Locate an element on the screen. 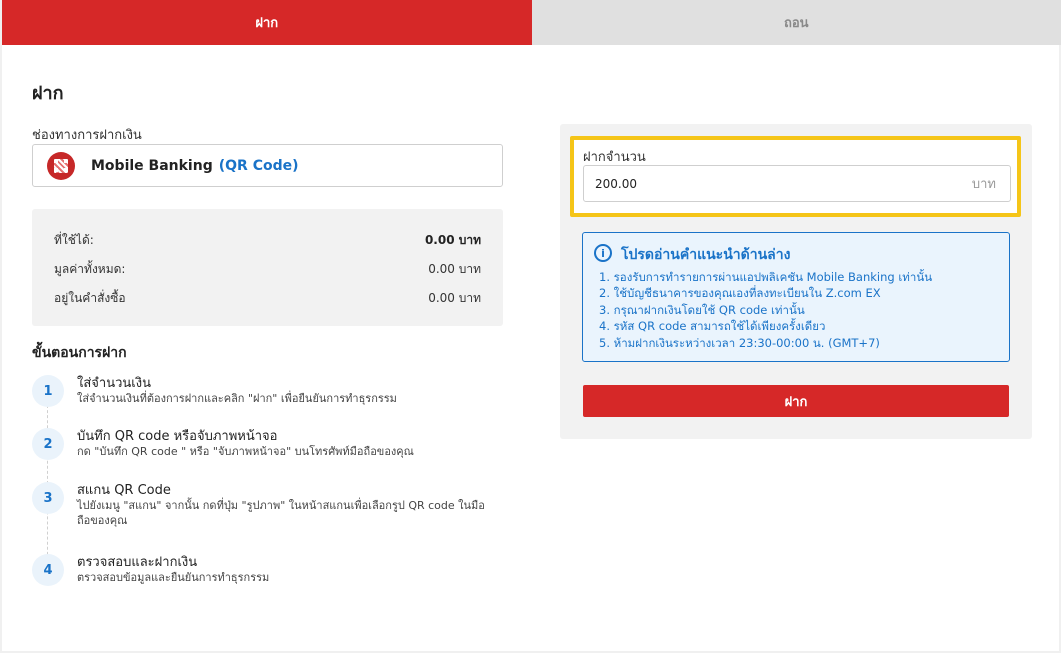 This screenshot has height=653, width=1061. amount-value: 200.00 is located at coordinates (616, 183).